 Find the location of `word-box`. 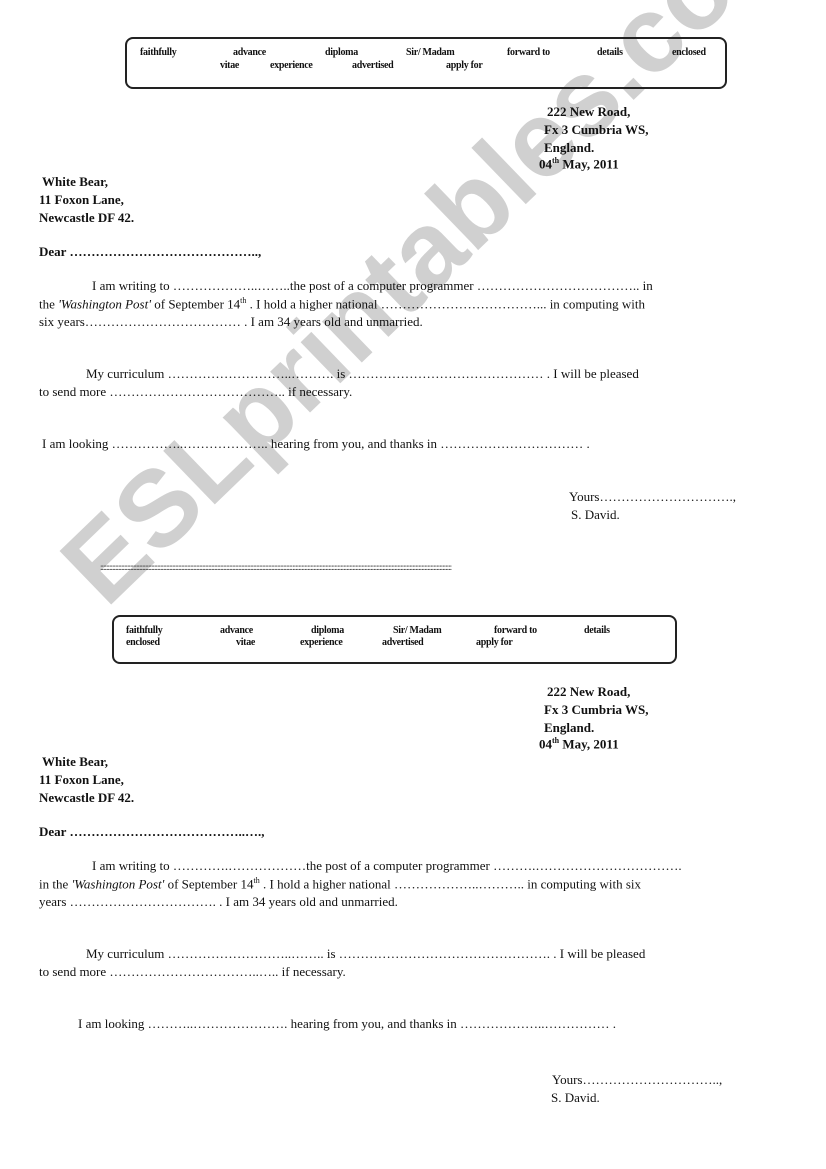

word-box is located at coordinates (426, 63).